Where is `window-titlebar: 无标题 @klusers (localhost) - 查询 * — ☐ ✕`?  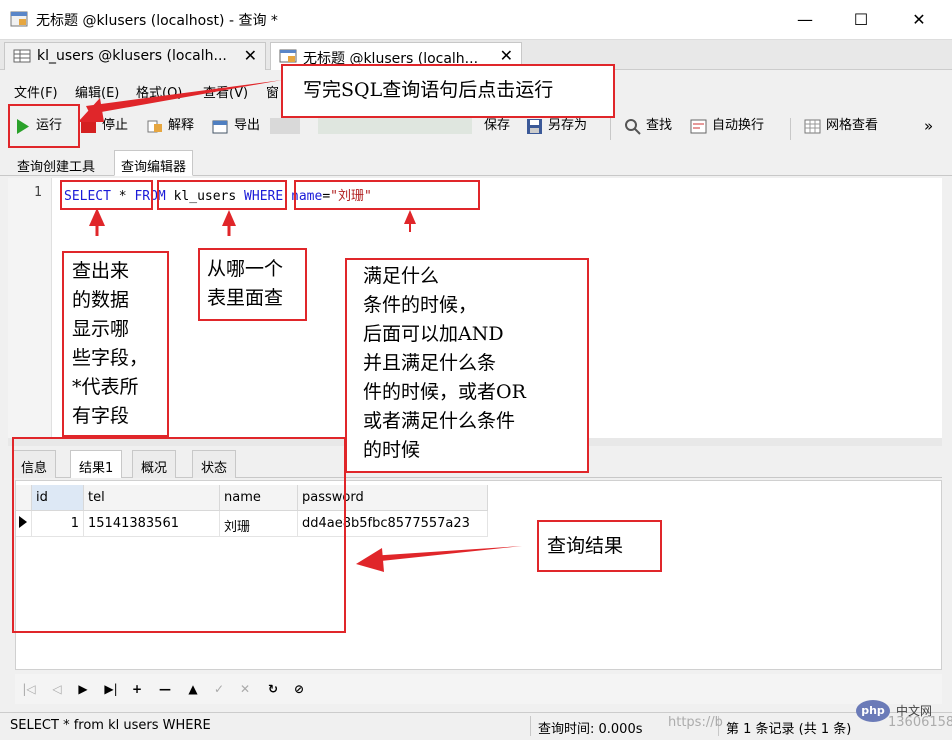 window-titlebar: 无标题 @klusers (localhost) - 查询 * — ☐ ✕ is located at coordinates (476, 20).